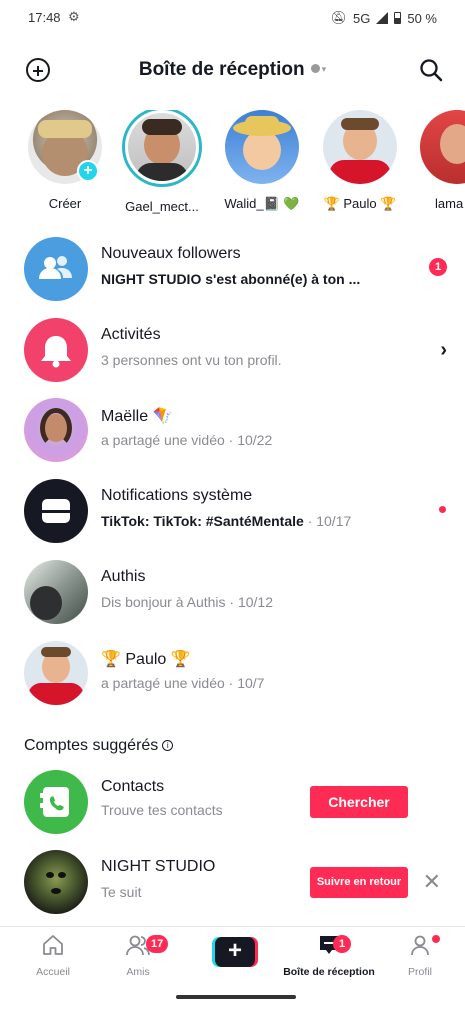 The image size is (465, 1009). What do you see at coordinates (438, 267) in the screenshot?
I see `unread-count-badge: 1` at bounding box center [438, 267].